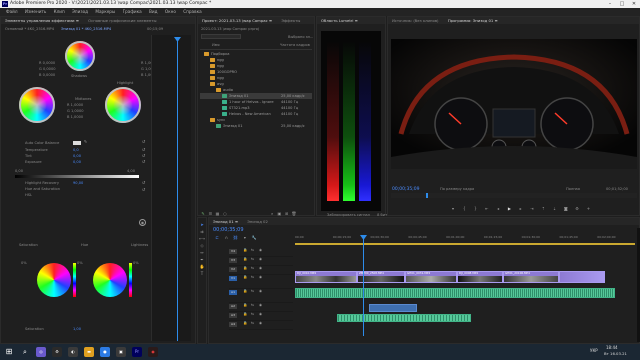  Describe the element at coordinates (393, 308) in the screenshot. I see `audio-clip-a3` at that location.